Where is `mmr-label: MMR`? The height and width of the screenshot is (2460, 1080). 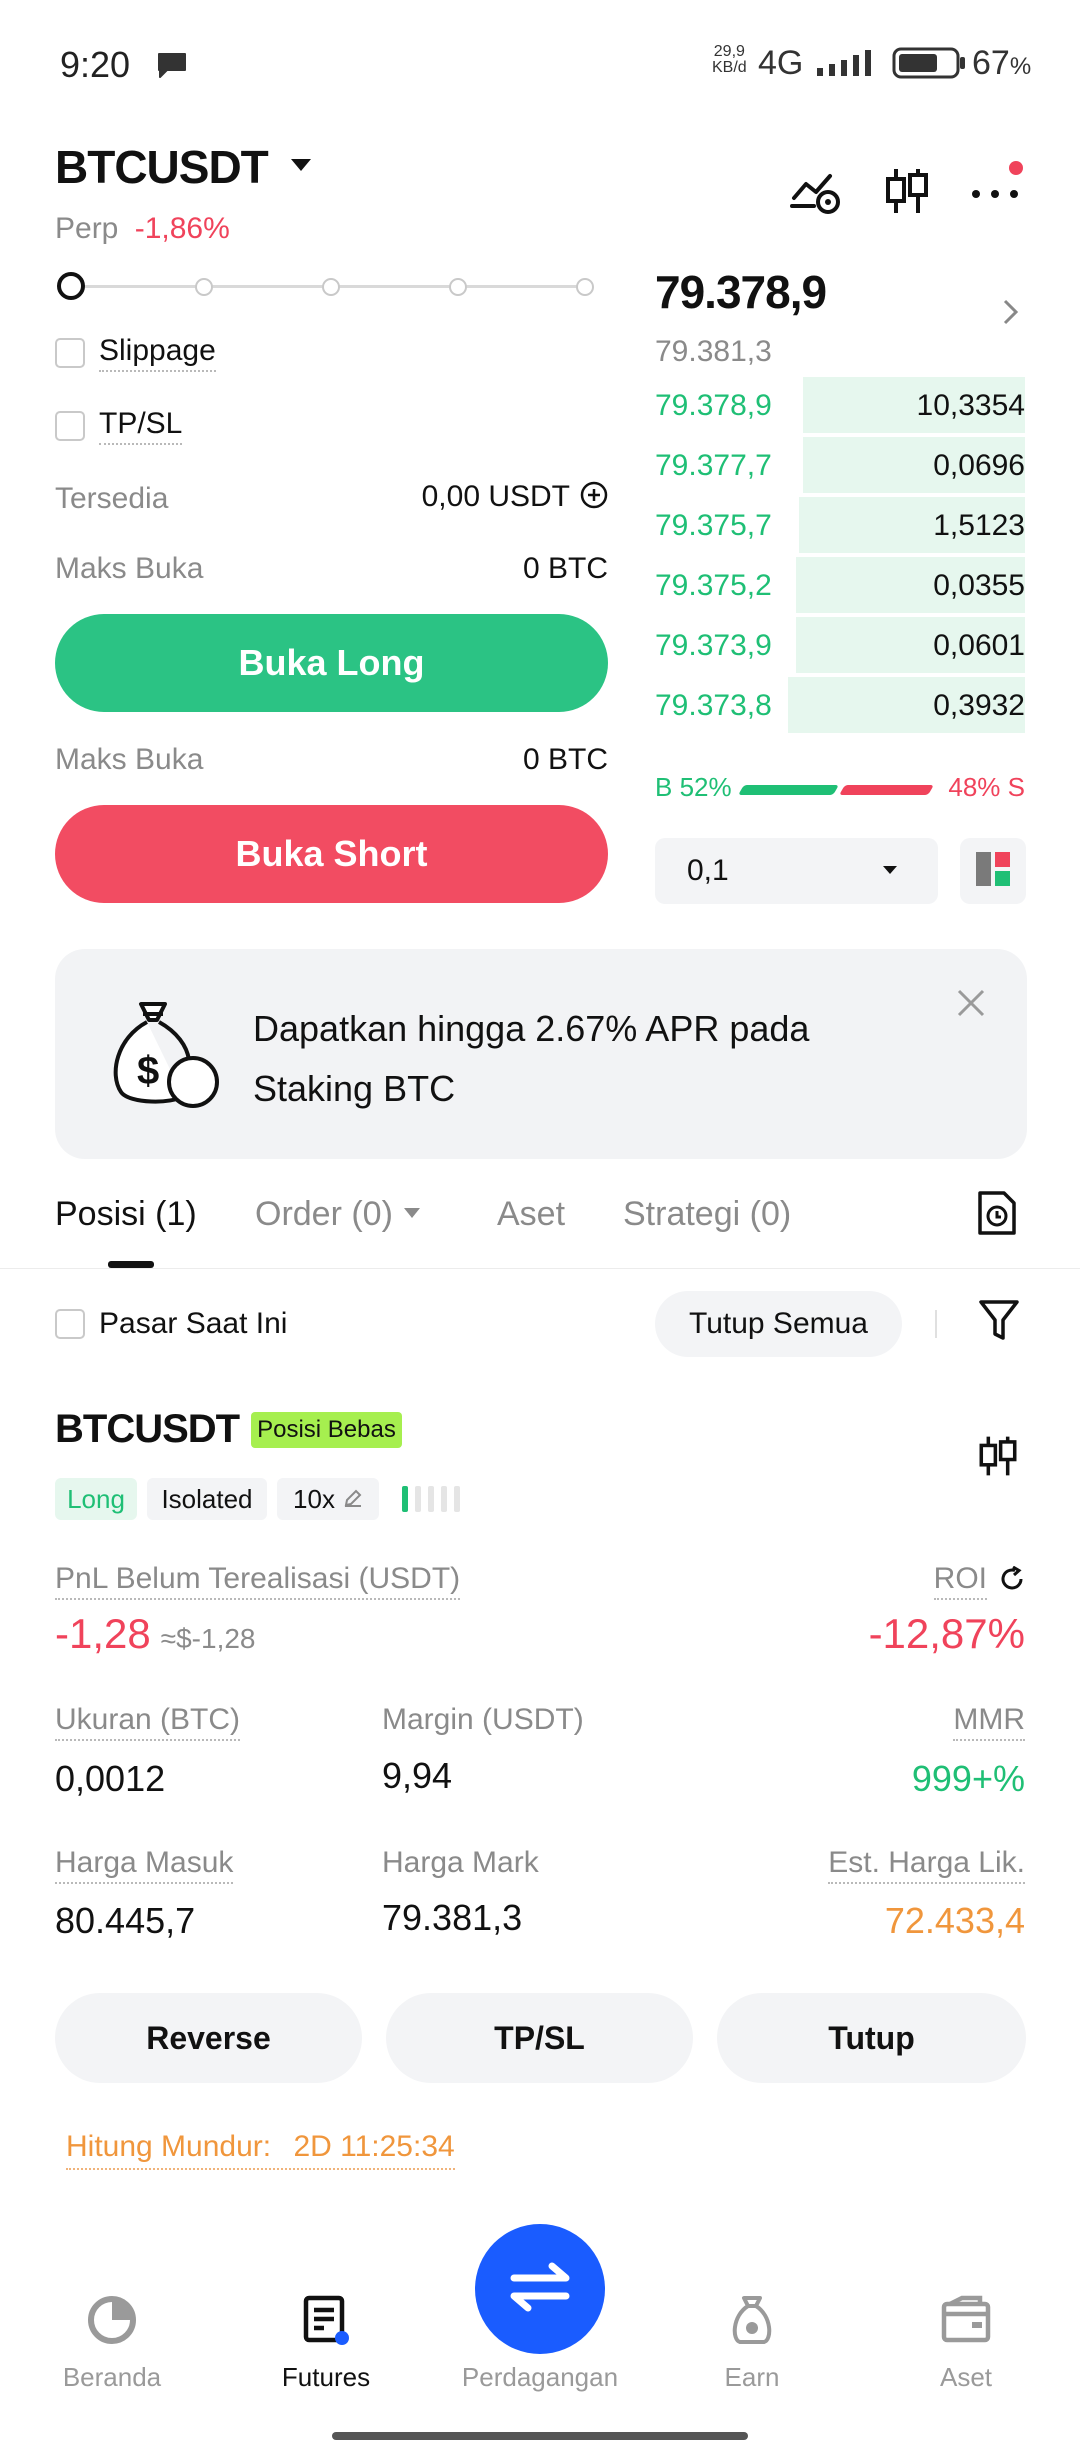 mmr-label: MMR is located at coordinates (989, 1722).